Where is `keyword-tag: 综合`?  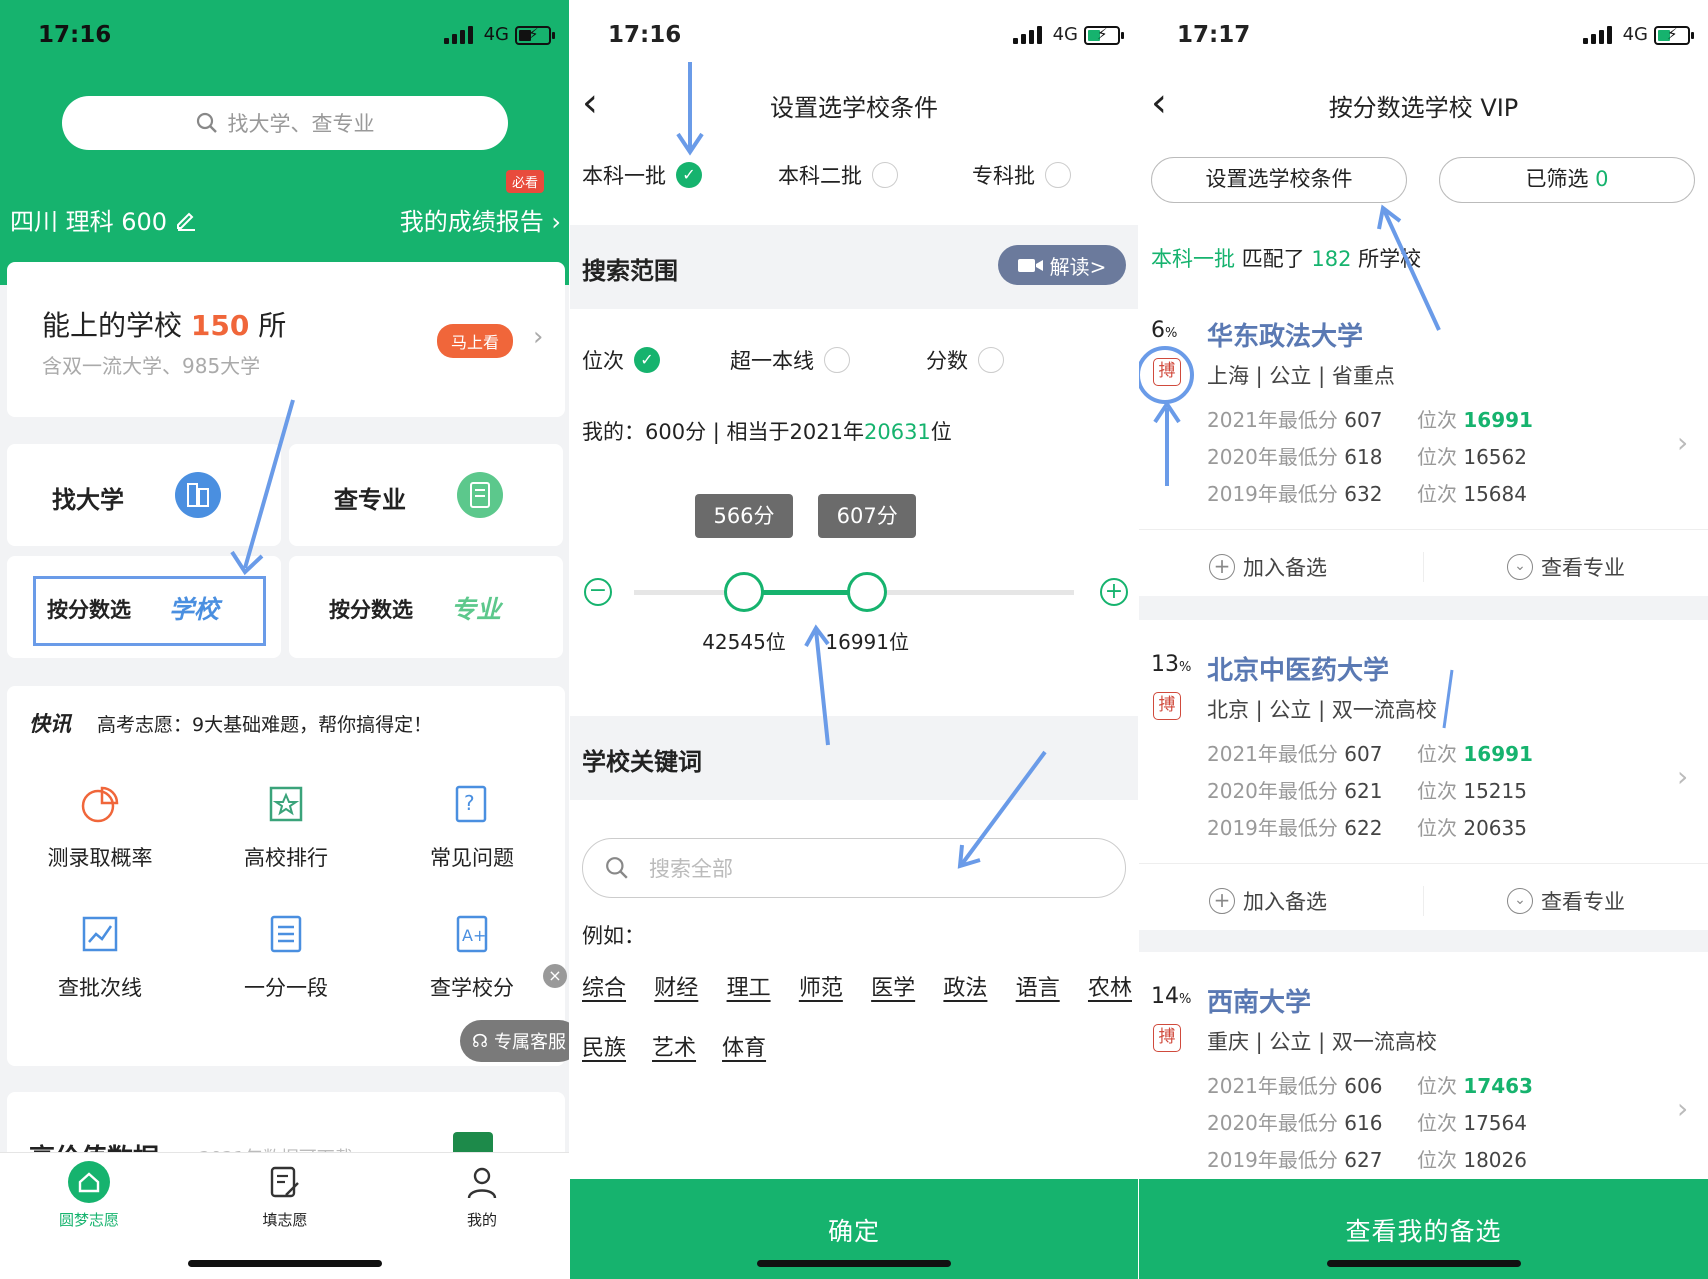 keyword-tag: 综合 is located at coordinates (604, 986).